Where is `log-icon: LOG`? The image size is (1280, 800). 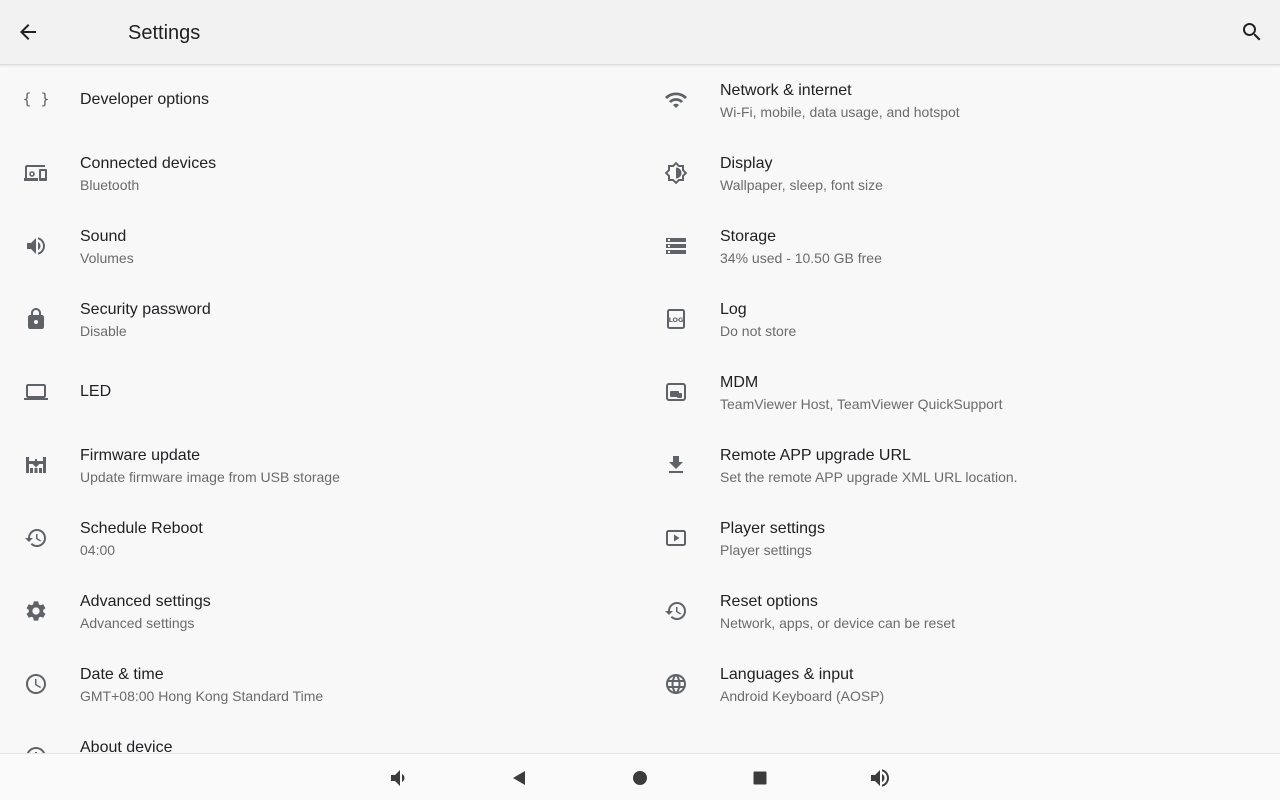
log-icon: LOG is located at coordinates (676, 319).